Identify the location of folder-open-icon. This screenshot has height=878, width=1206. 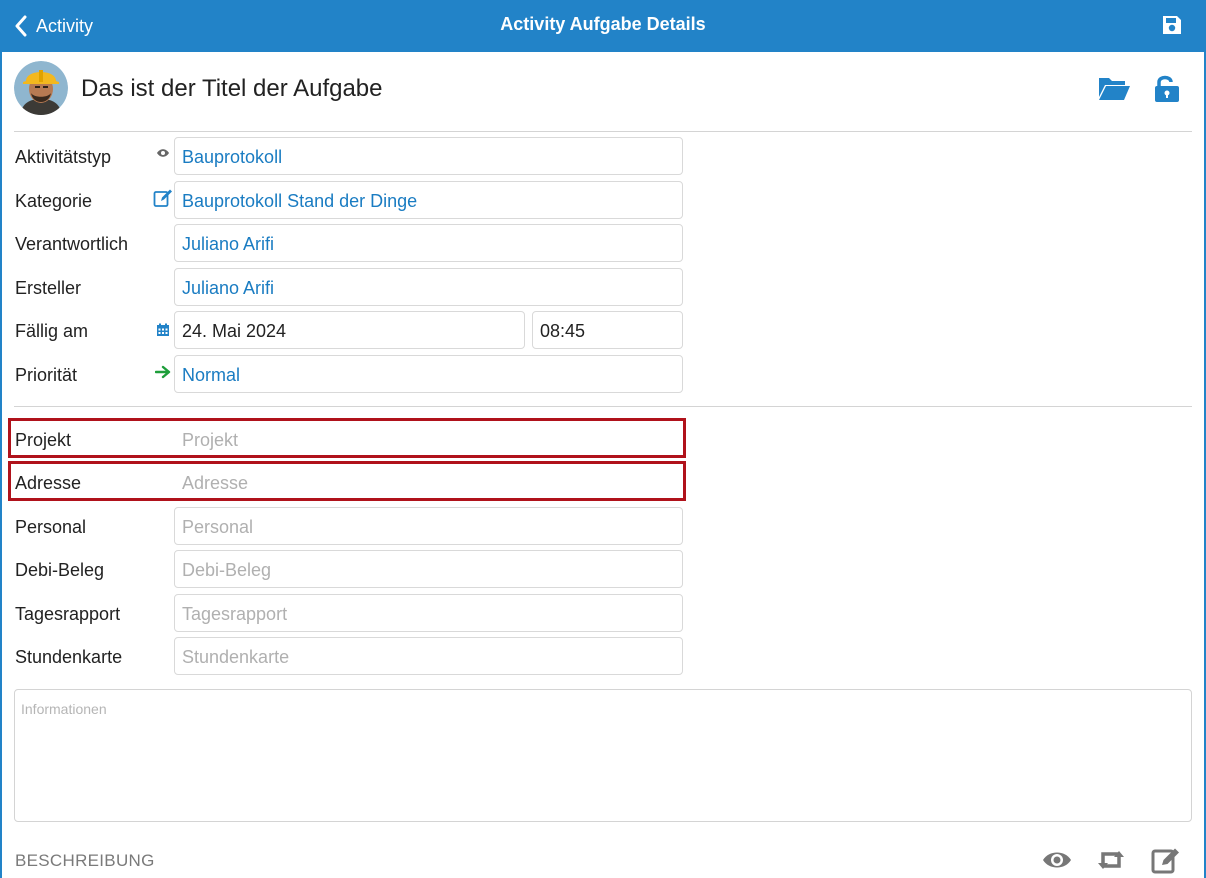
(1114, 88).